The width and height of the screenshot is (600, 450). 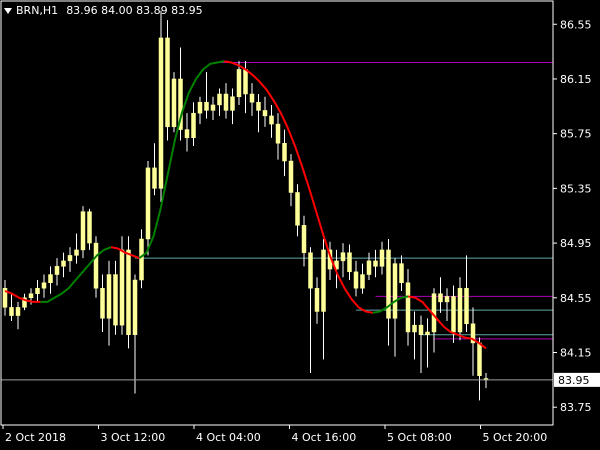 I want to click on x-tick-label: 3 Oct 12:00, so click(x=133, y=437).